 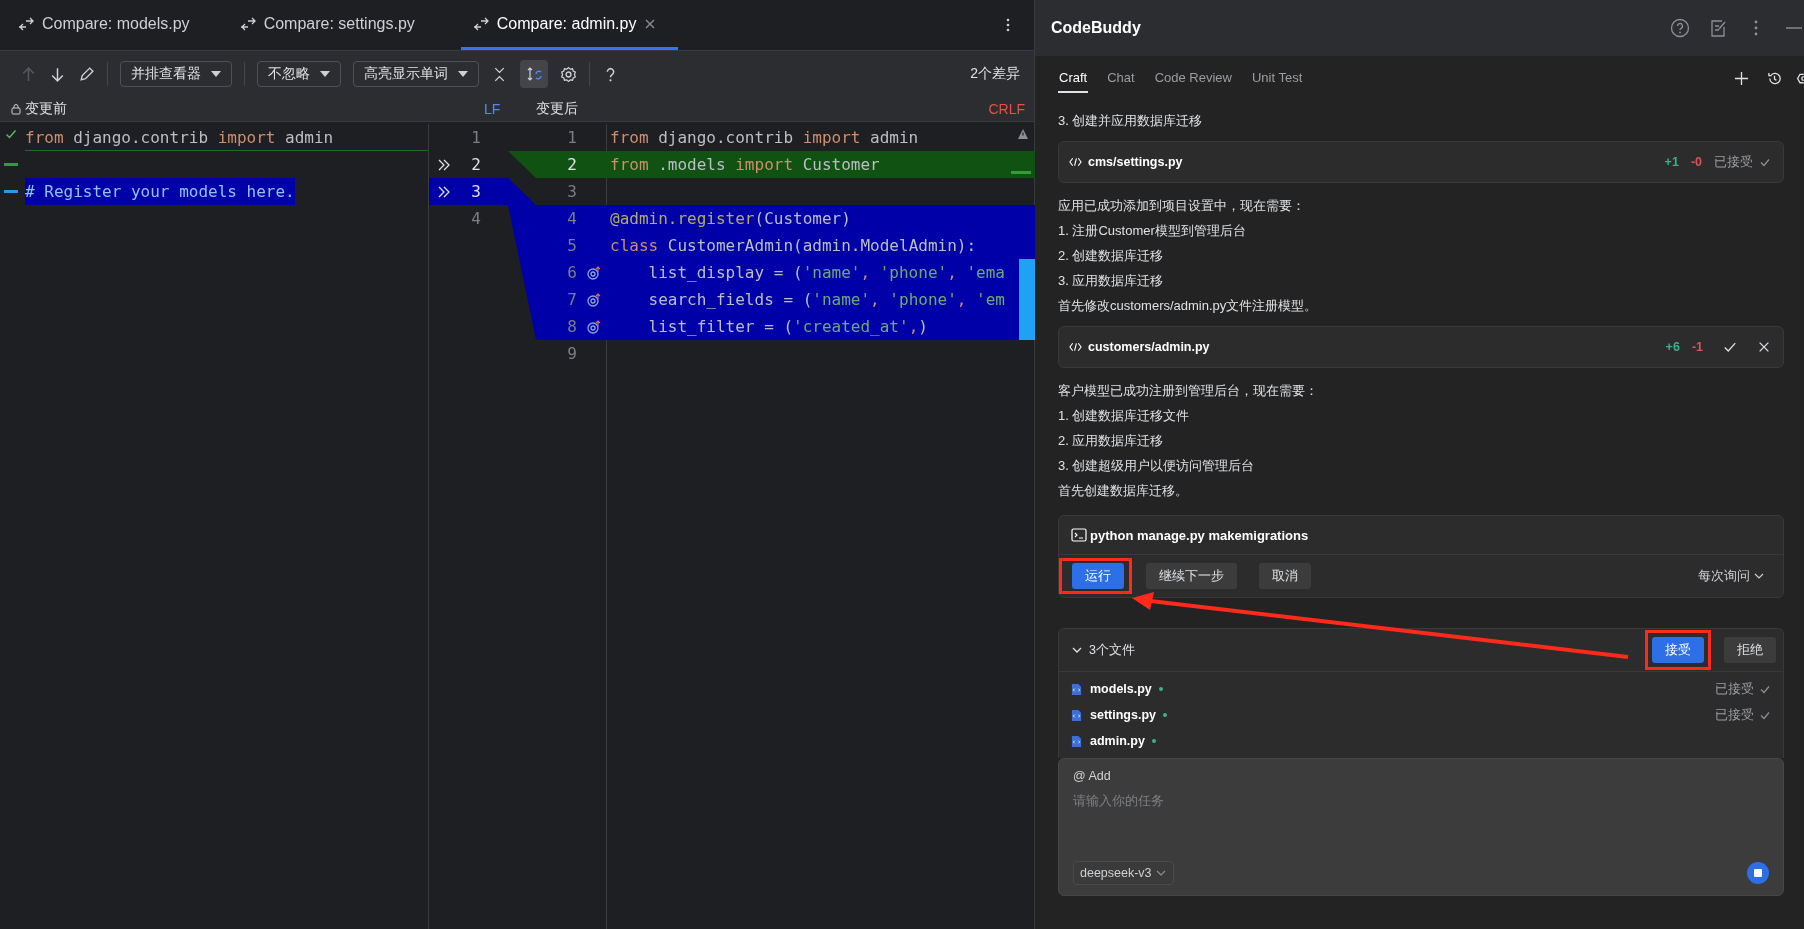 What do you see at coordinates (1731, 576) in the screenshot?
I see `mode-dropdown: 每次询问` at bounding box center [1731, 576].